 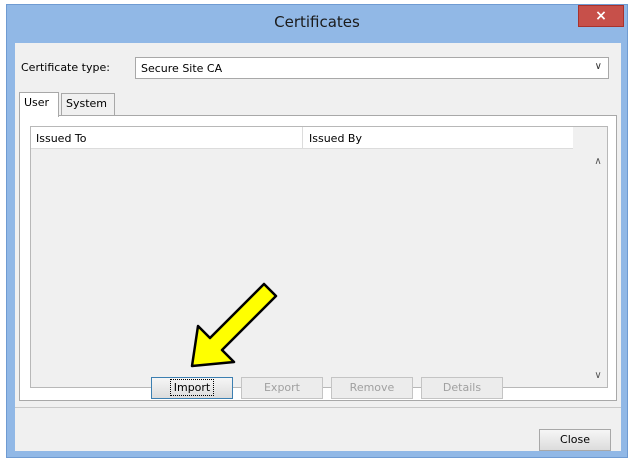 What do you see at coordinates (598, 162) in the screenshot?
I see `chevron-up-icon: ∧` at bounding box center [598, 162].